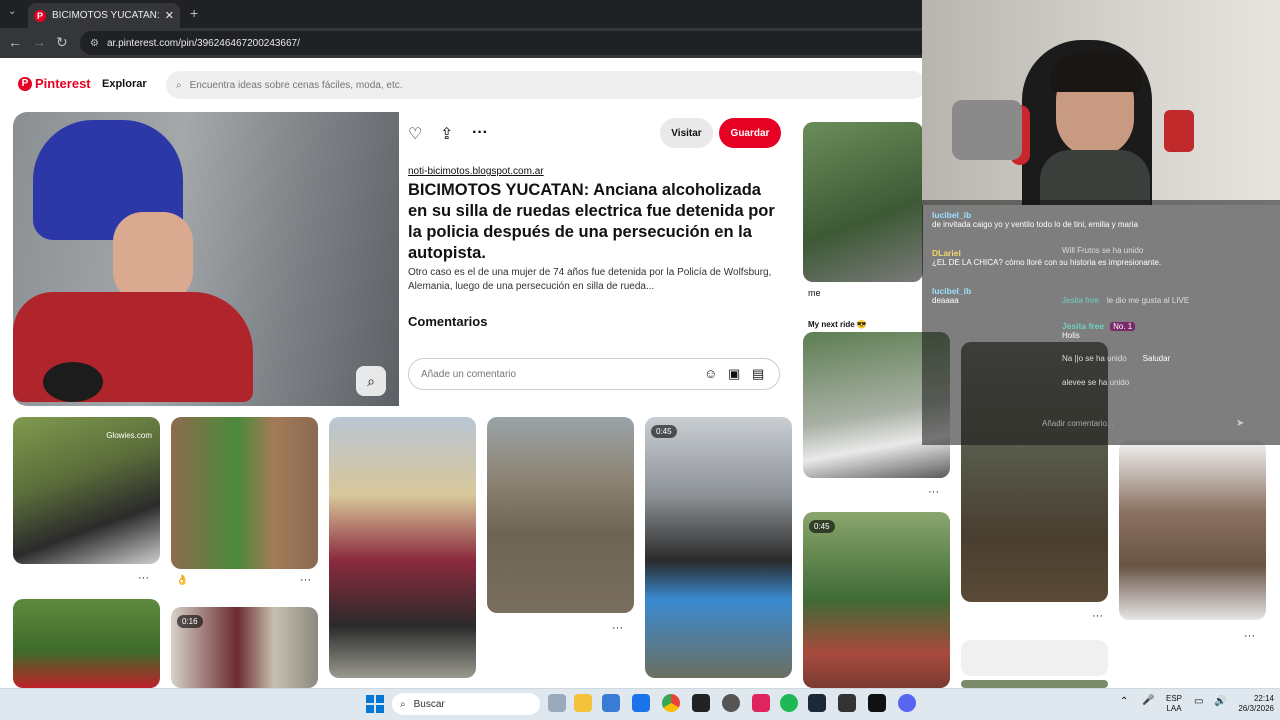  I want to click on tab-list-icon: ⌄, so click(12, 11).